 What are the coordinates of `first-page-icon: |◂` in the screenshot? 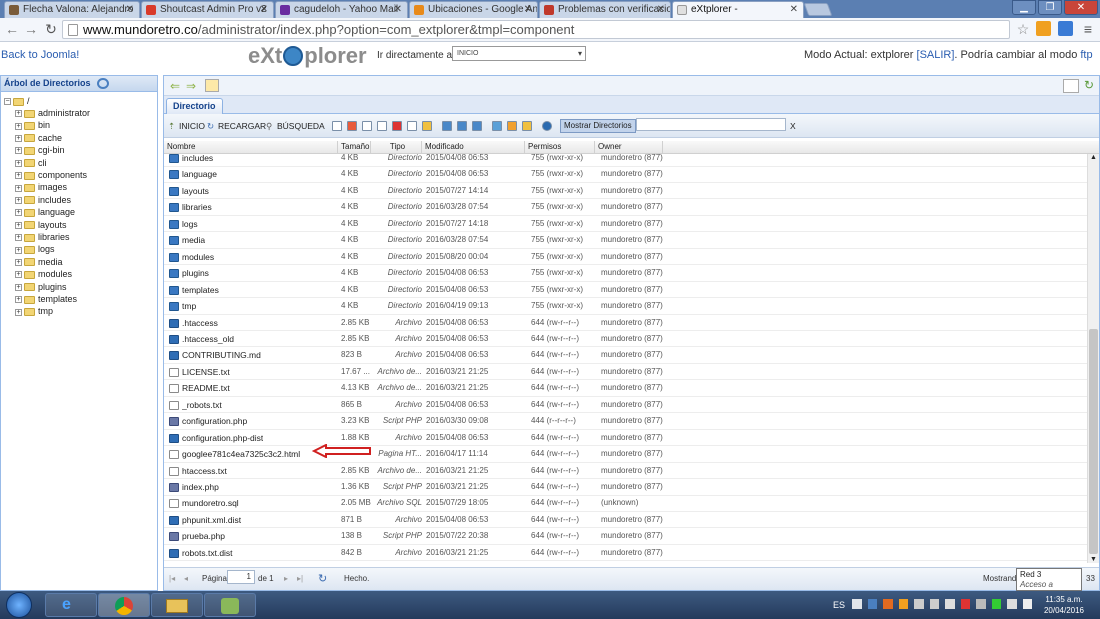 It's located at (172, 579).